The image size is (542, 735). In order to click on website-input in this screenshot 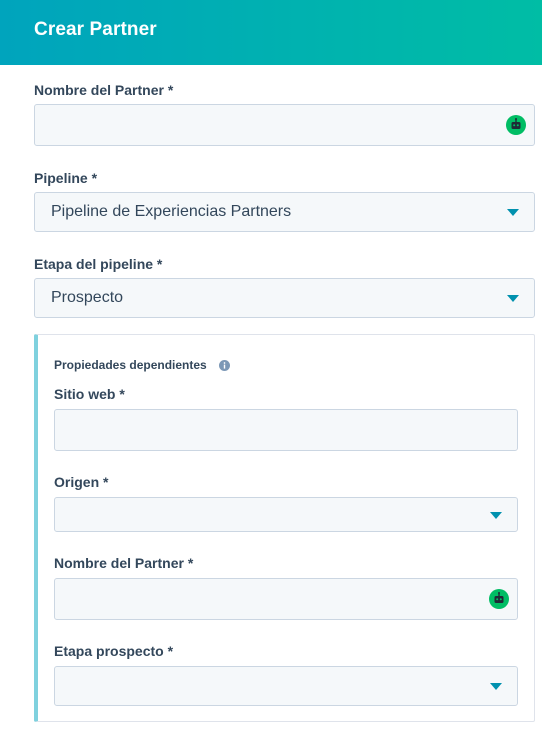, I will do `click(286, 430)`.